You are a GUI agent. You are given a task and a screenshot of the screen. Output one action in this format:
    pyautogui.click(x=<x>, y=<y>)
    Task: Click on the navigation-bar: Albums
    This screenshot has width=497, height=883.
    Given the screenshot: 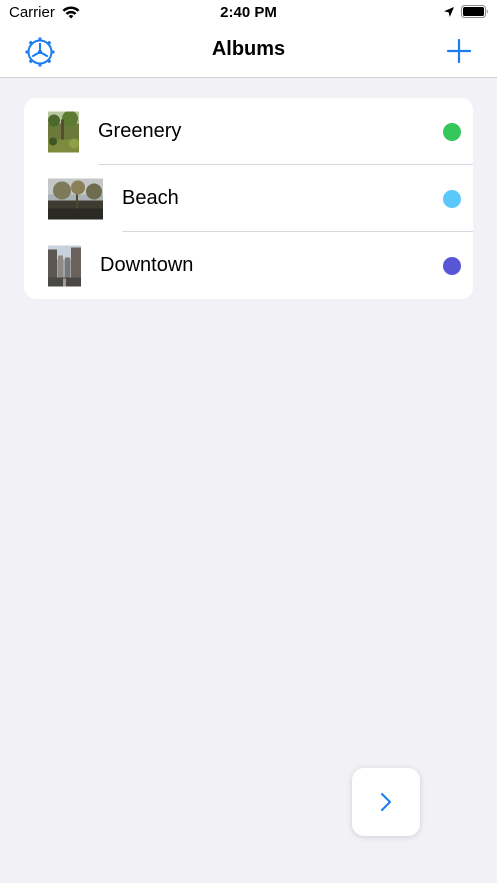 What is the action you would take?
    pyautogui.click(x=248, y=52)
    